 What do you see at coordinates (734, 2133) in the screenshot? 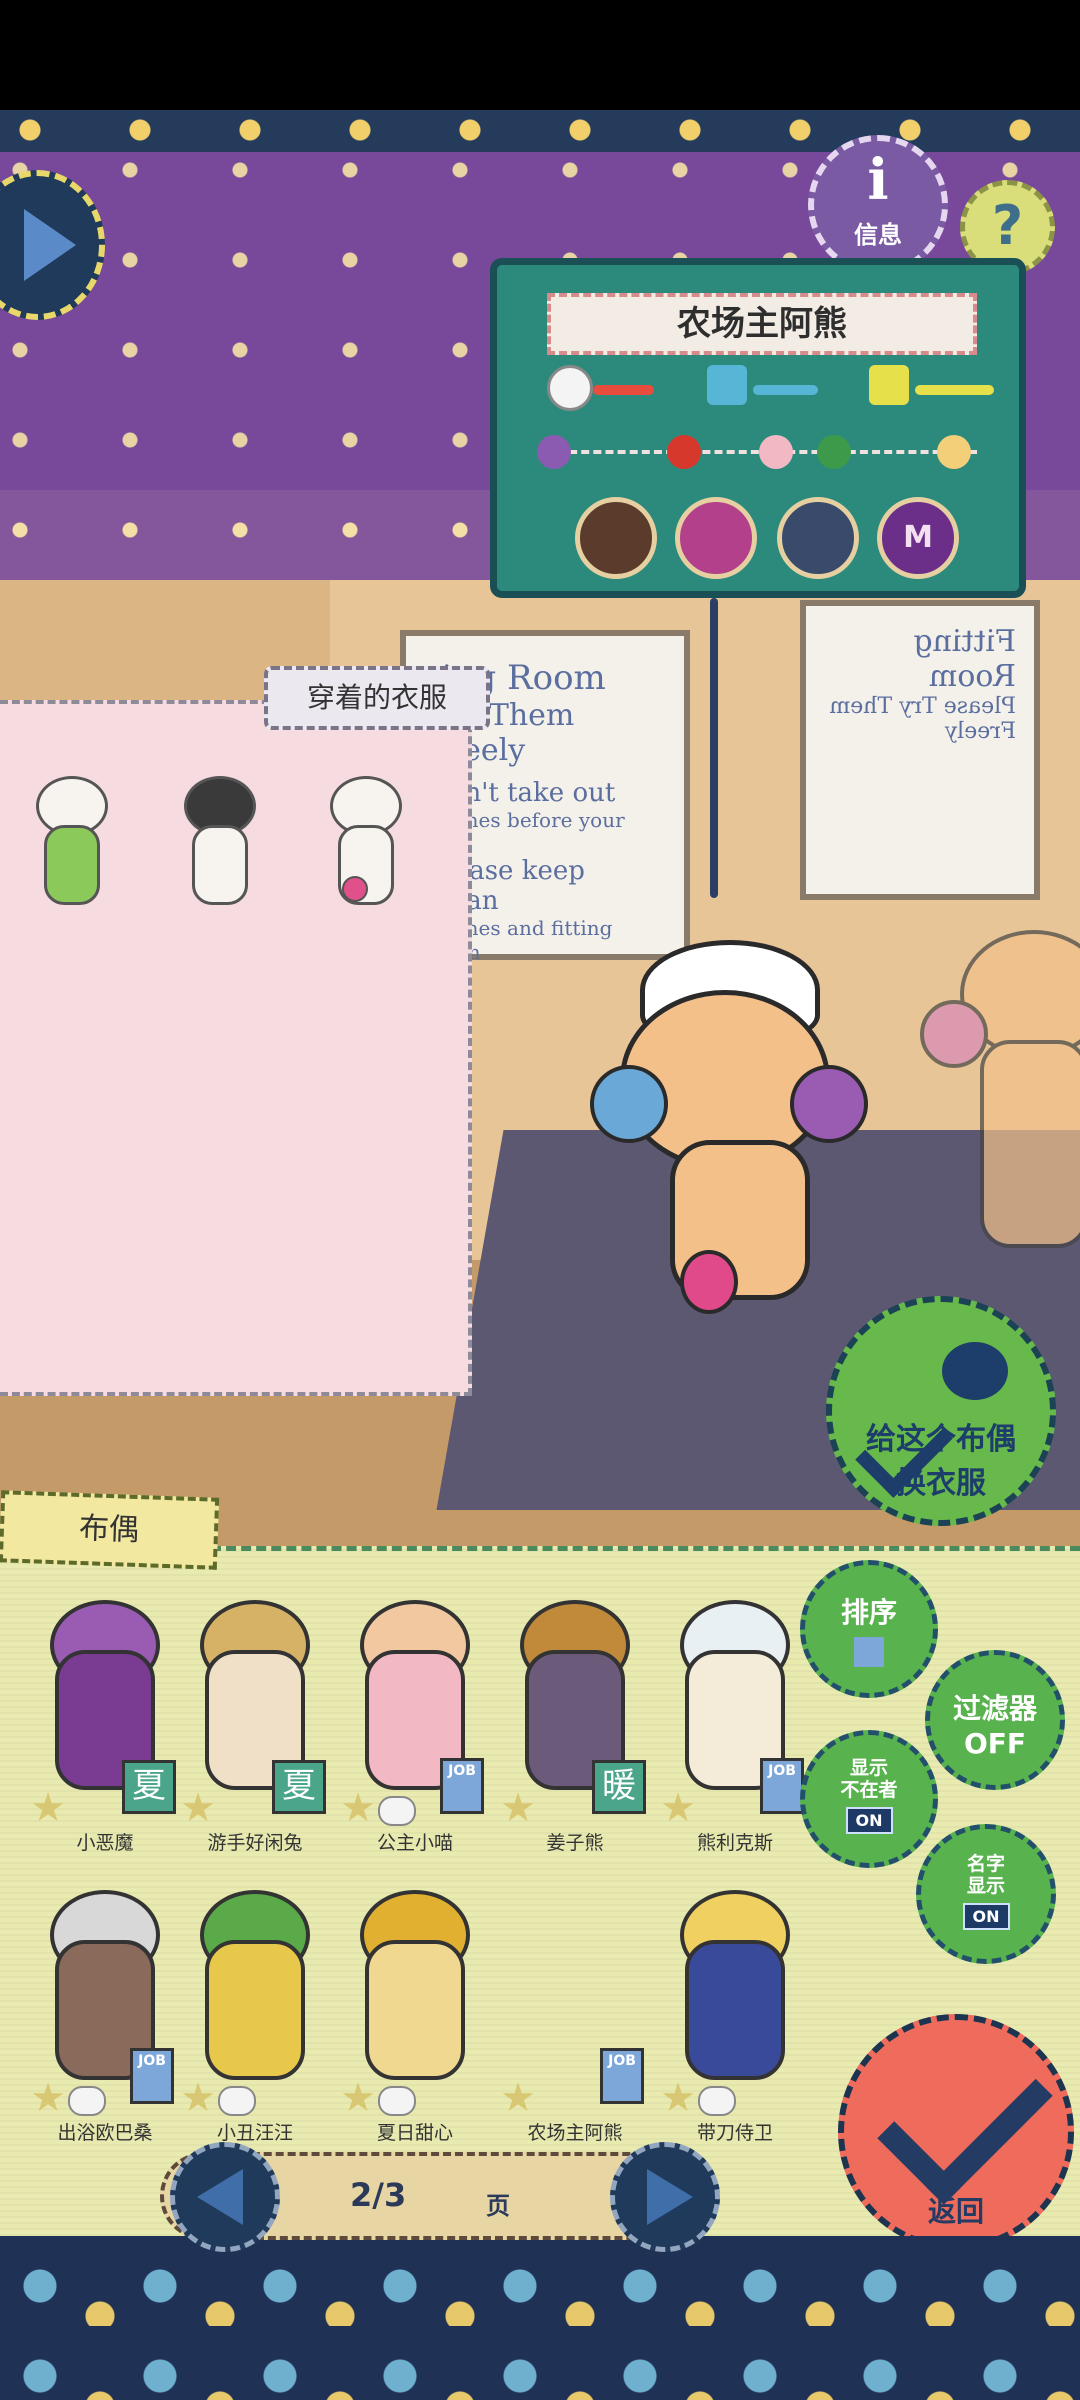
I see `doll-name: 带刀侍卫` at bounding box center [734, 2133].